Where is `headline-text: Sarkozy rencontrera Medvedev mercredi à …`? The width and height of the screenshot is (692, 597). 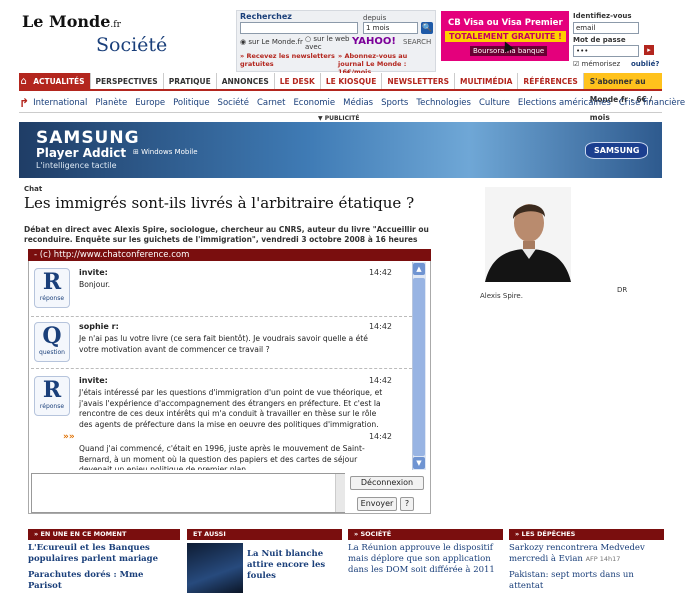 headline-text: Sarkozy rencontrera Medvedev mercredi à … is located at coordinates (577, 553).